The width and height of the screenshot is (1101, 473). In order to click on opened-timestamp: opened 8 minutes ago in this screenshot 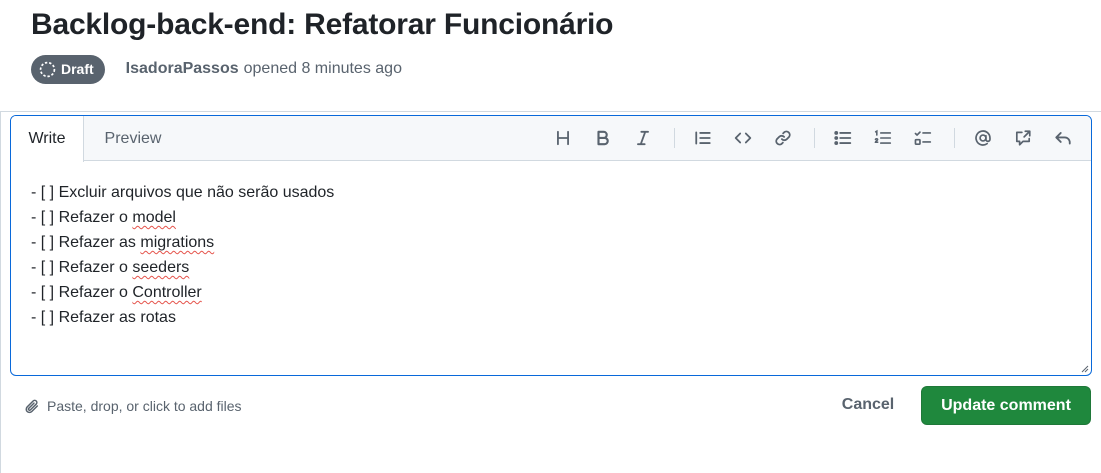, I will do `click(322, 68)`.